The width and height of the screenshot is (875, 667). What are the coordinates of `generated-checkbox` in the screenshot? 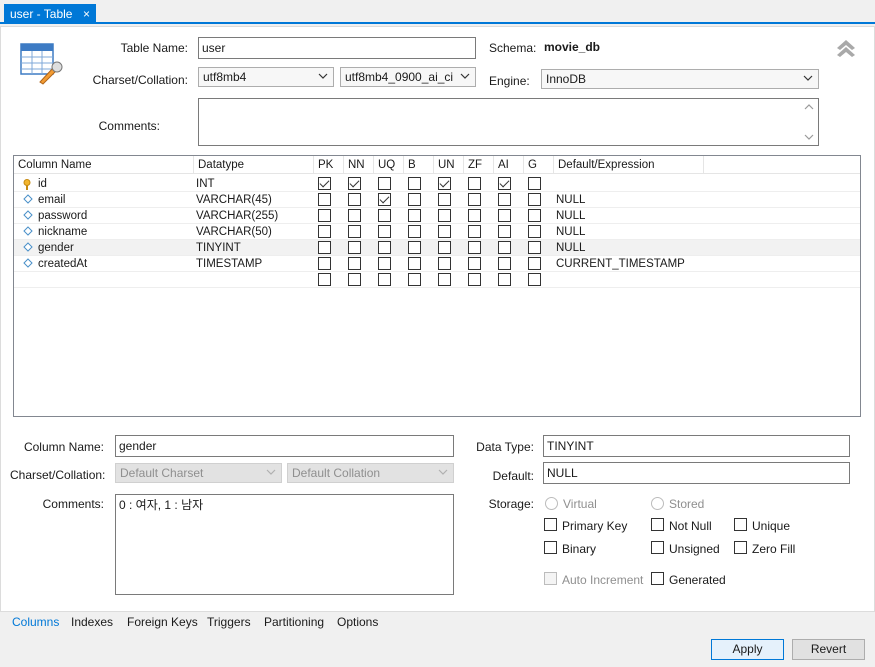 It's located at (657, 578).